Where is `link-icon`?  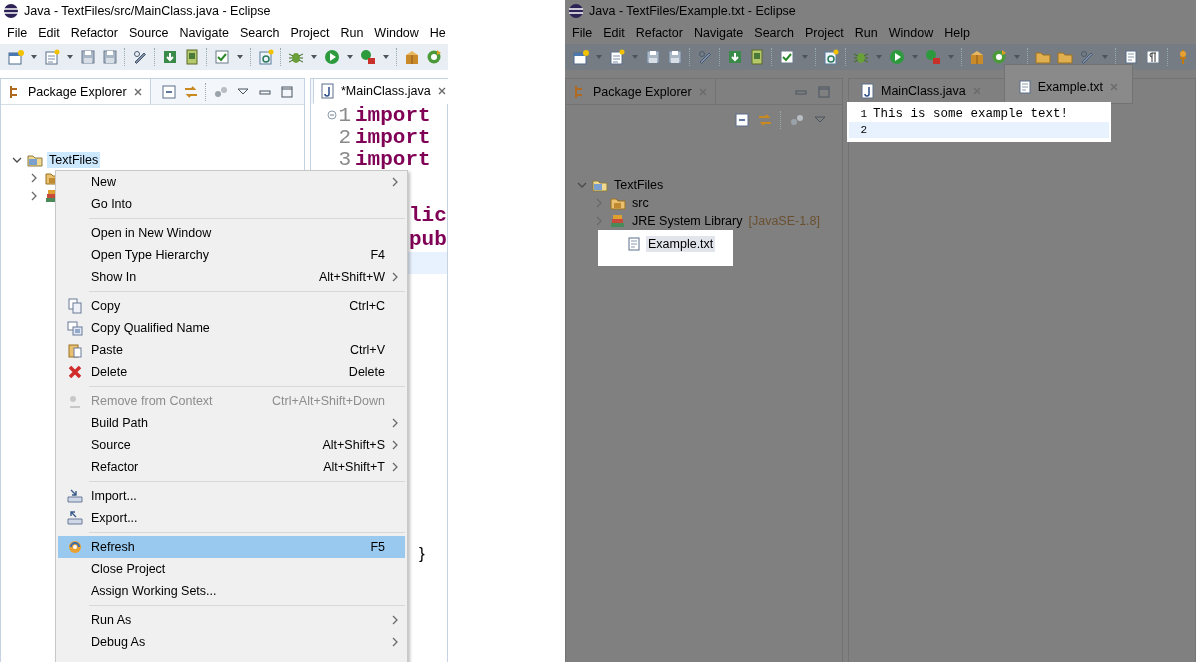 link-icon is located at coordinates (190, 91).